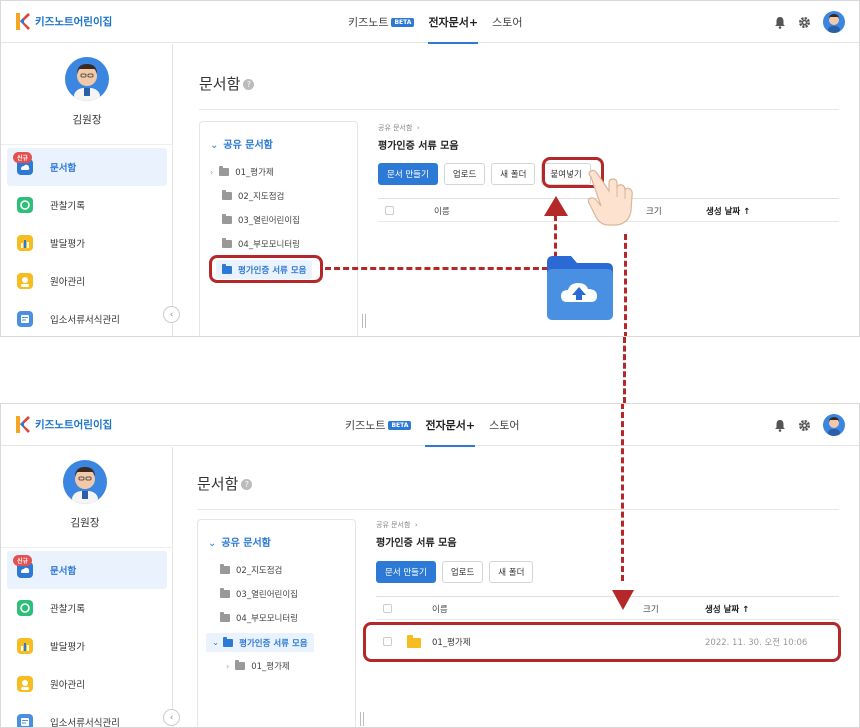 Image resolution: width=860 pixels, height=728 pixels. I want to click on app-name: 키즈노트어린이집, so click(74, 425).